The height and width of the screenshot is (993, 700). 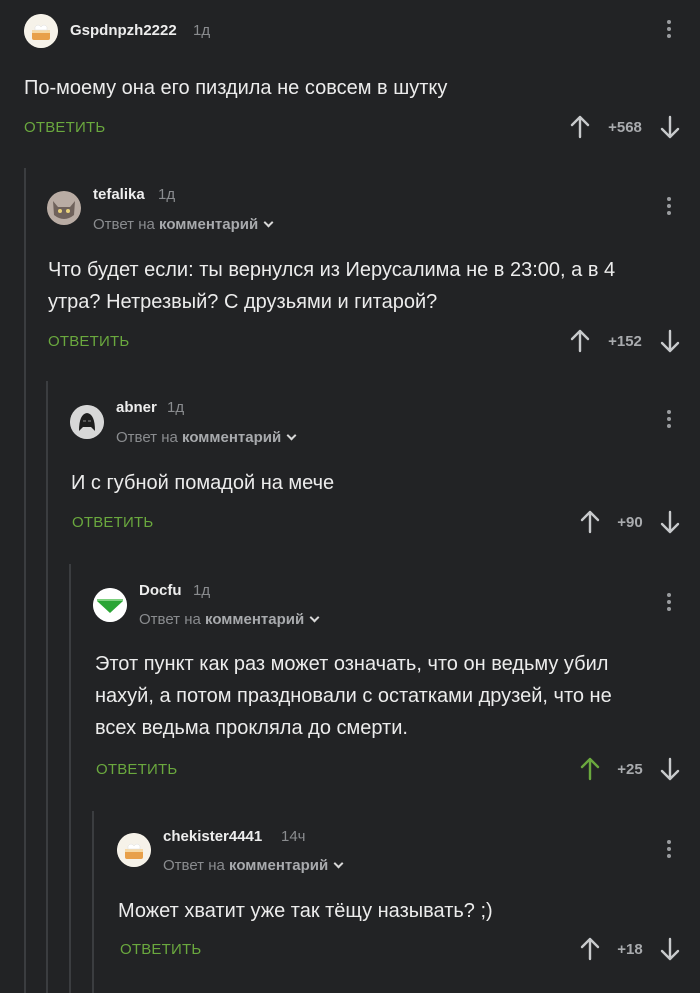 What do you see at coordinates (212, 836) in the screenshot?
I see `username: chekister4441` at bounding box center [212, 836].